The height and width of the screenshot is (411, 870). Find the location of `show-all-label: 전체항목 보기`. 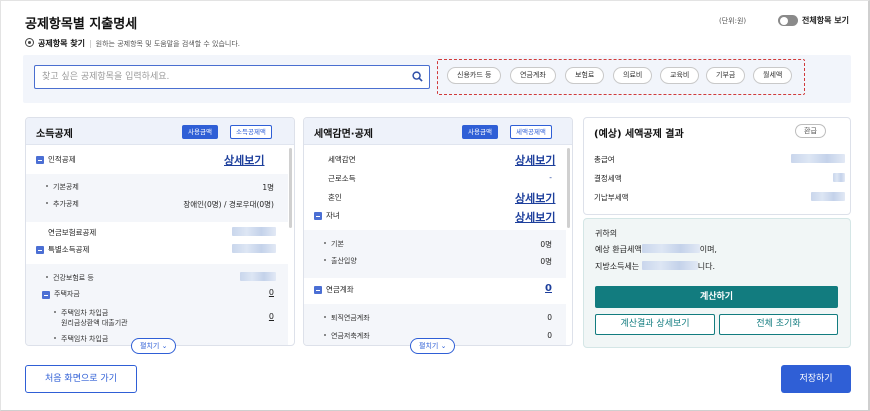

show-all-label: 전체항목 보기 is located at coordinates (825, 20).